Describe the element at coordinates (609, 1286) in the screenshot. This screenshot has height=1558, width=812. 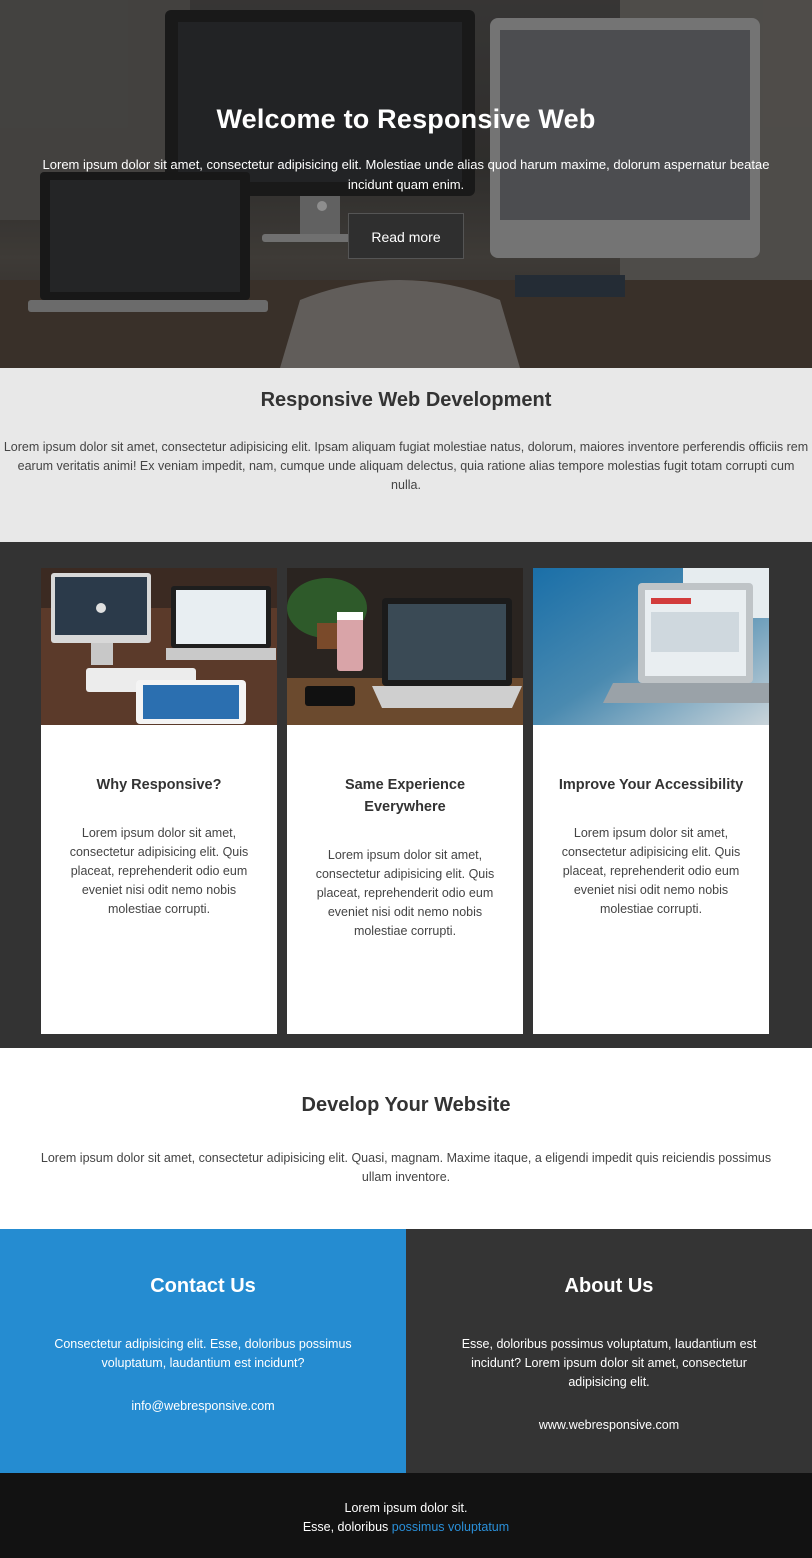
I see `about-title: About Us` at that location.